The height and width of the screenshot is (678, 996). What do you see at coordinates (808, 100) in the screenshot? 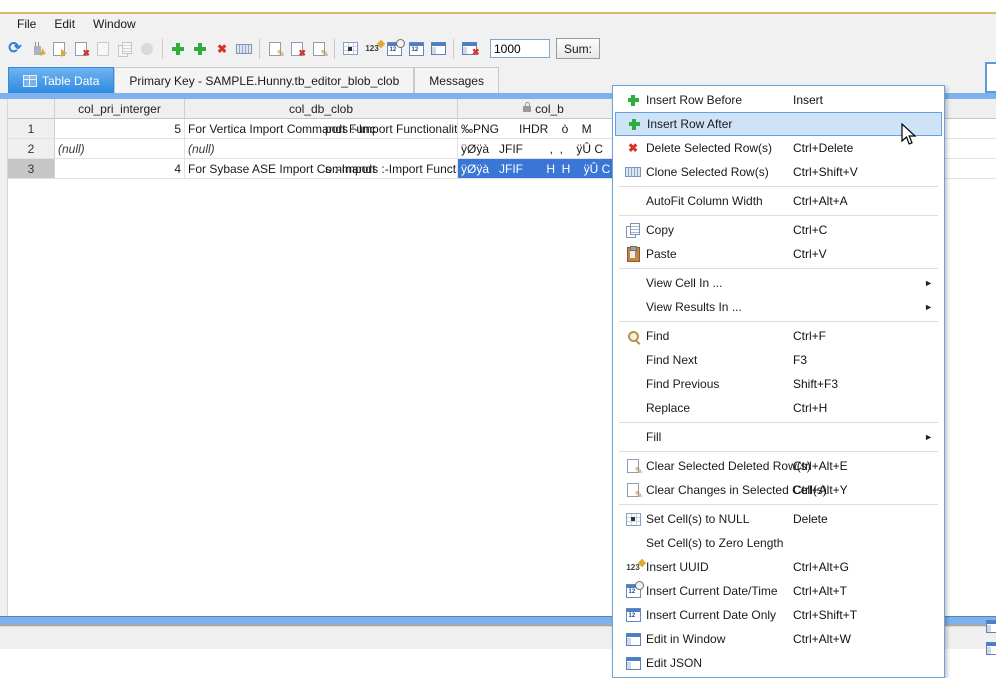
I see `menu-item-shortcut: Insert` at bounding box center [808, 100].